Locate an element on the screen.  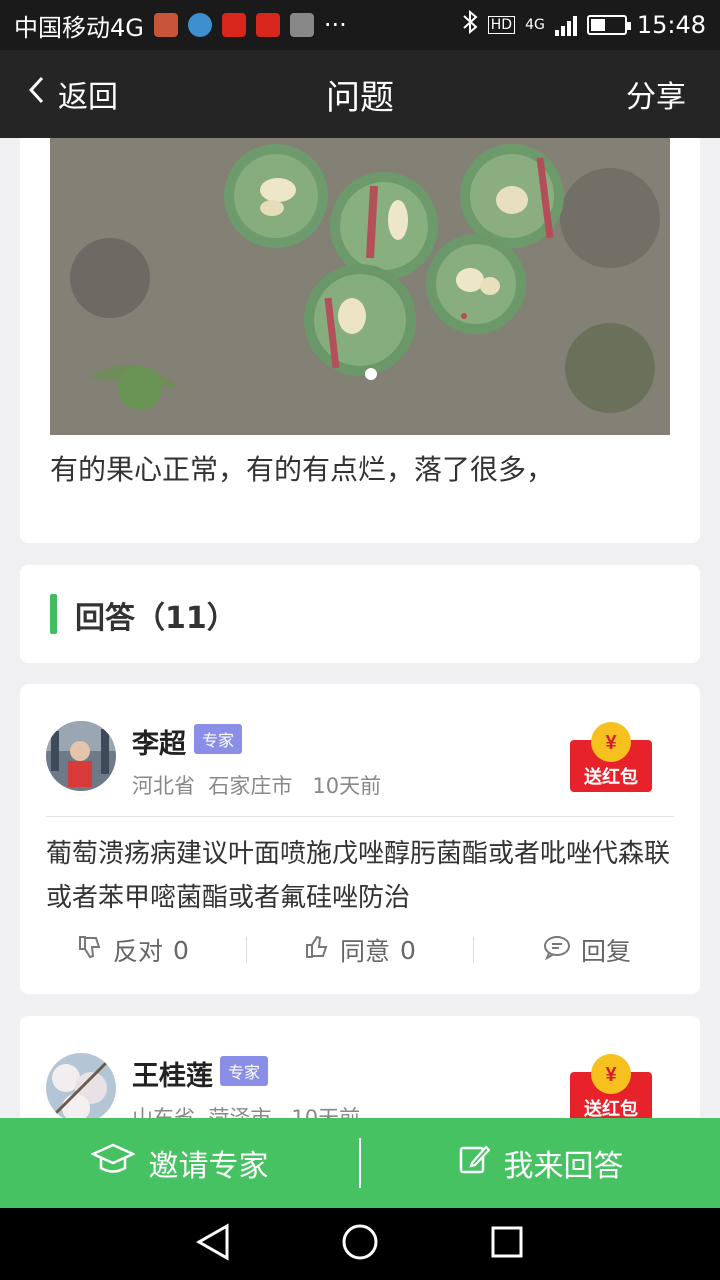
comment-icon is located at coordinates (557, 950).